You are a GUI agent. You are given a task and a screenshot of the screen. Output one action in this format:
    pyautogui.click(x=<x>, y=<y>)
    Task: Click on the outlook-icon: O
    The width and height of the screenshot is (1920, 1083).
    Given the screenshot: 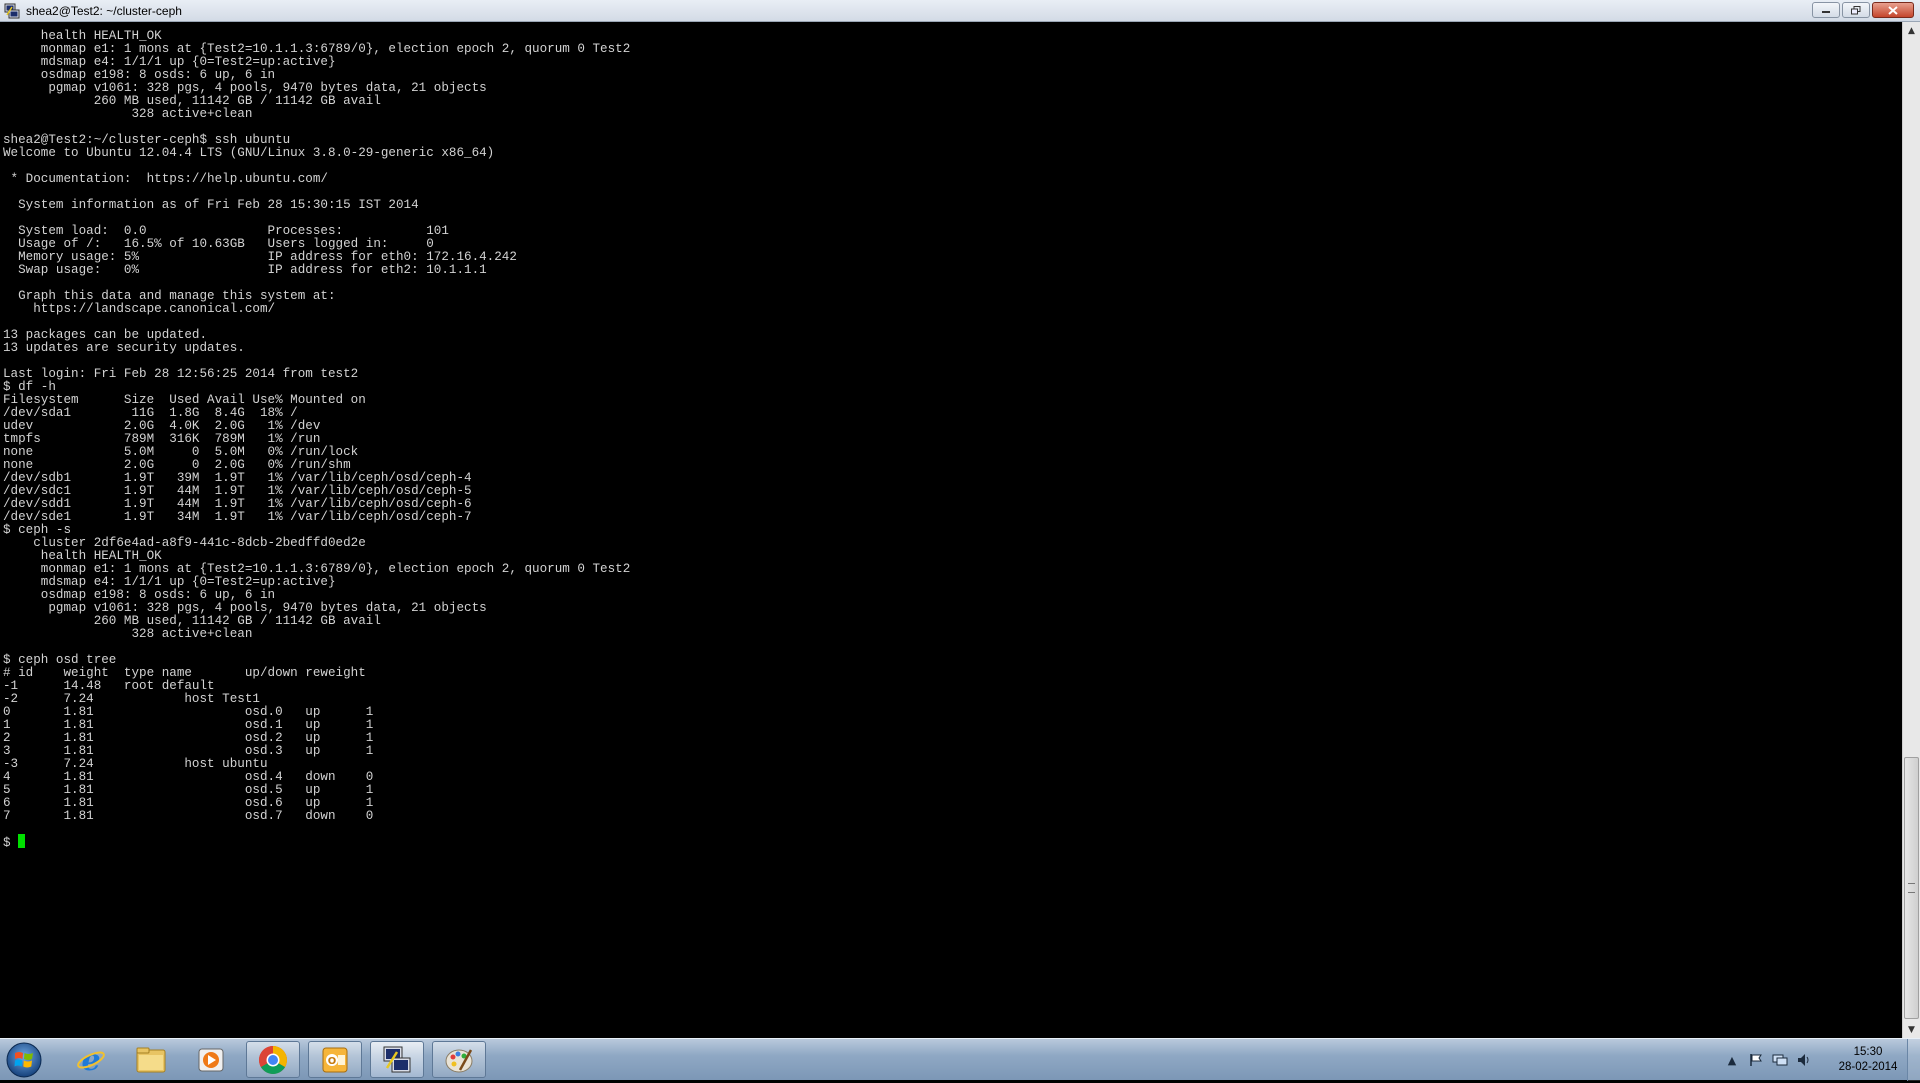 What is the action you would take?
    pyautogui.click(x=335, y=1059)
    